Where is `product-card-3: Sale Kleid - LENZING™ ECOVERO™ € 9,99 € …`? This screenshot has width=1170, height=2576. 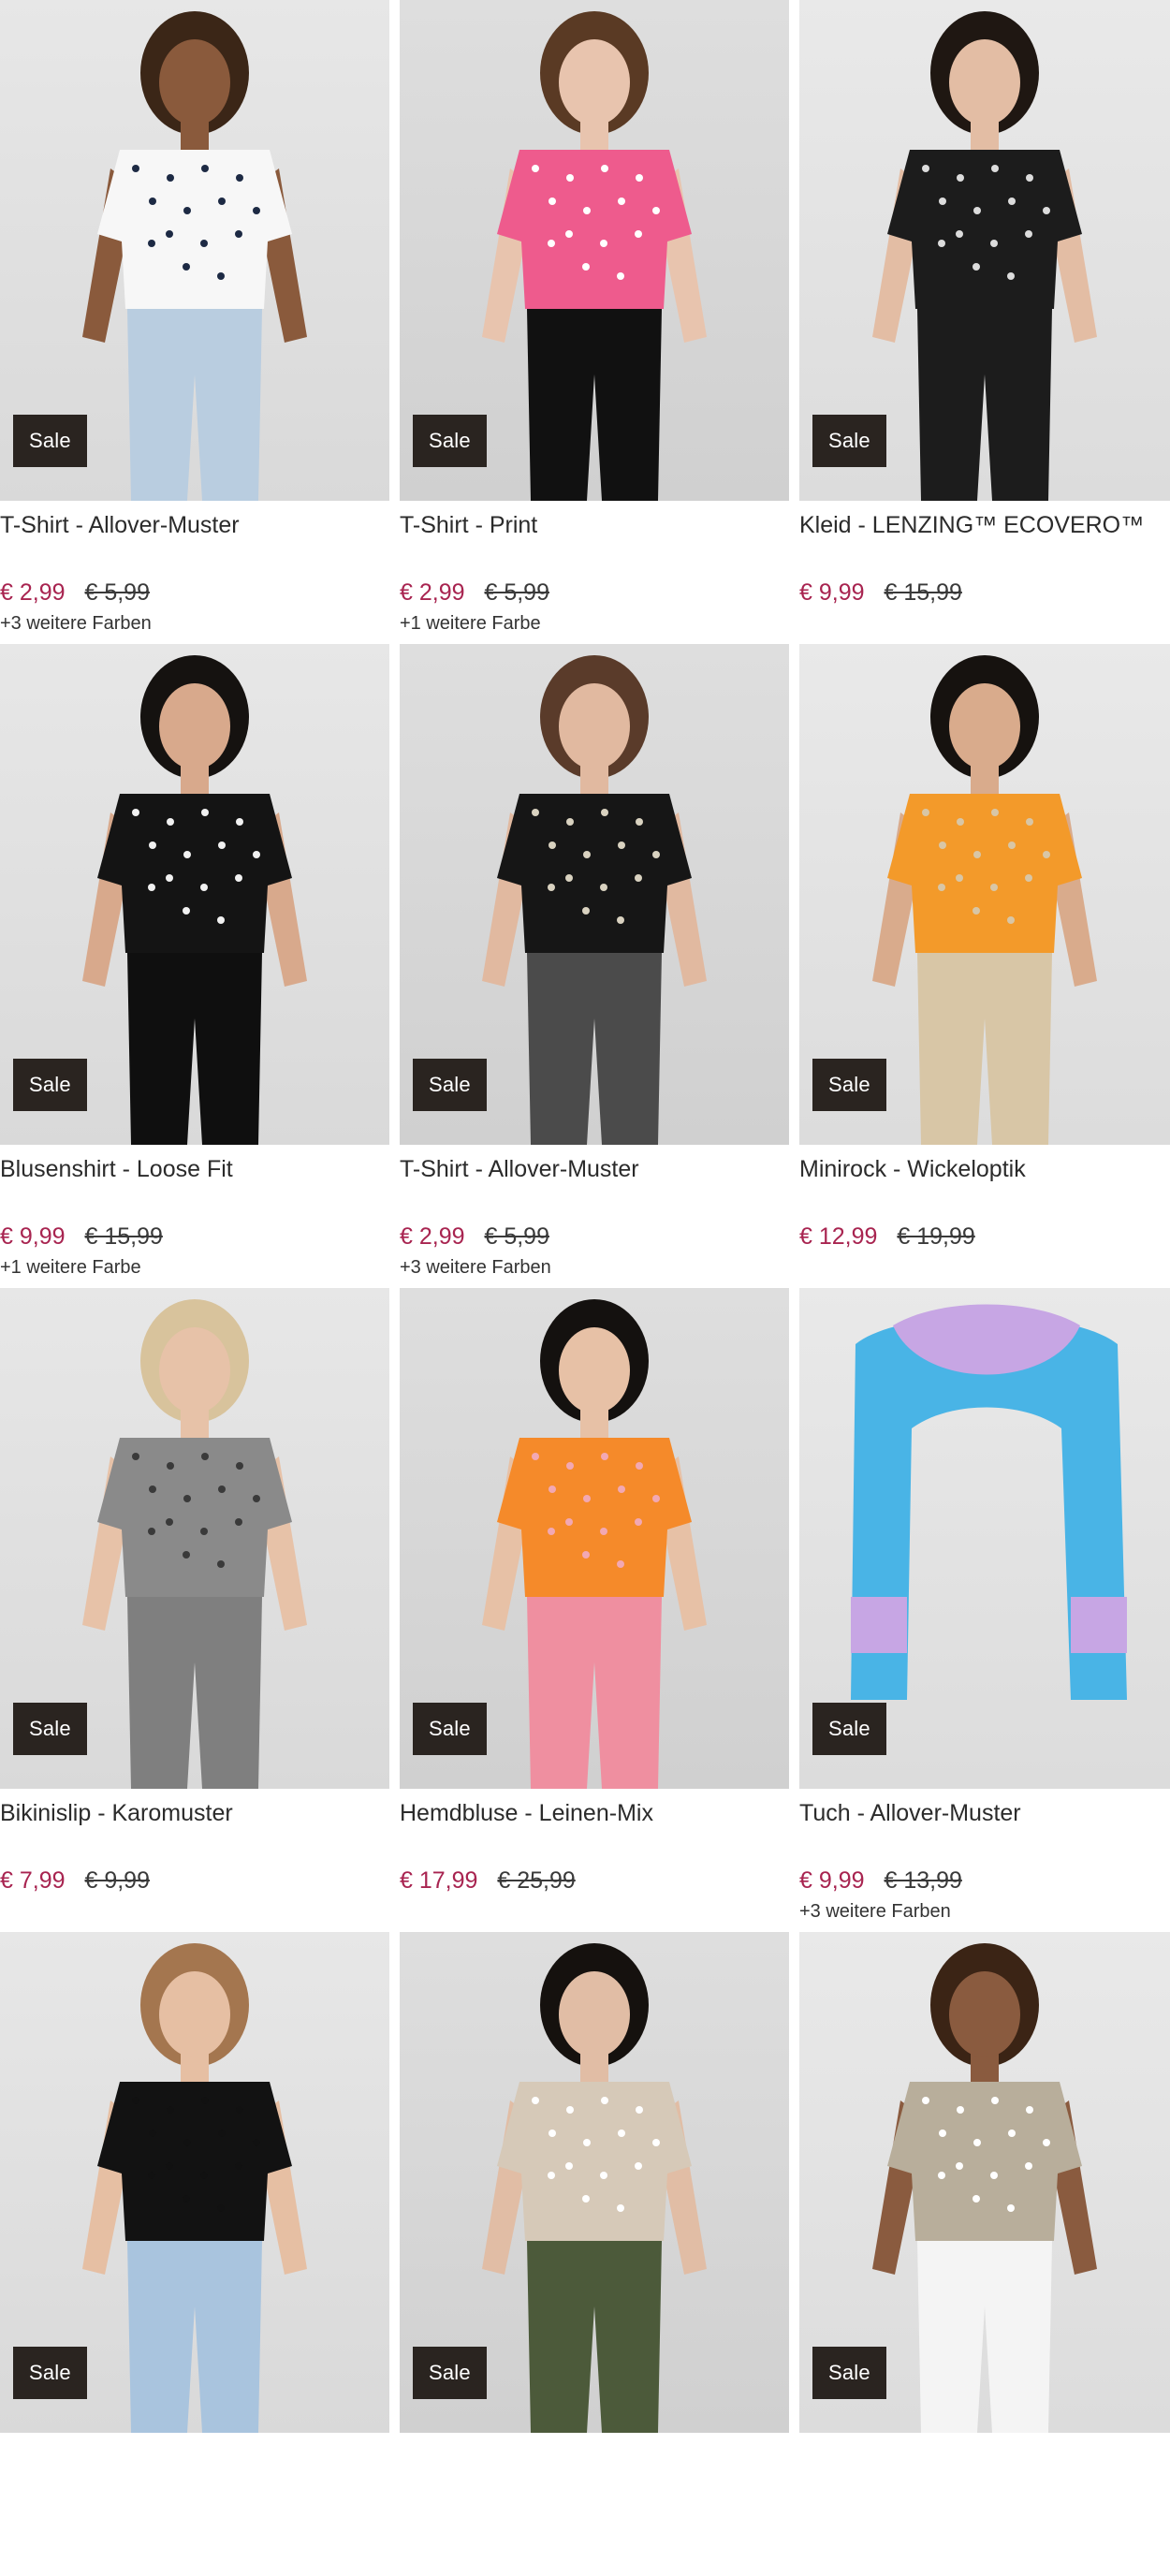
product-card-3: Sale Kleid - LENZING™ ECOVERO™ € 9,99 € … is located at coordinates (984, 322).